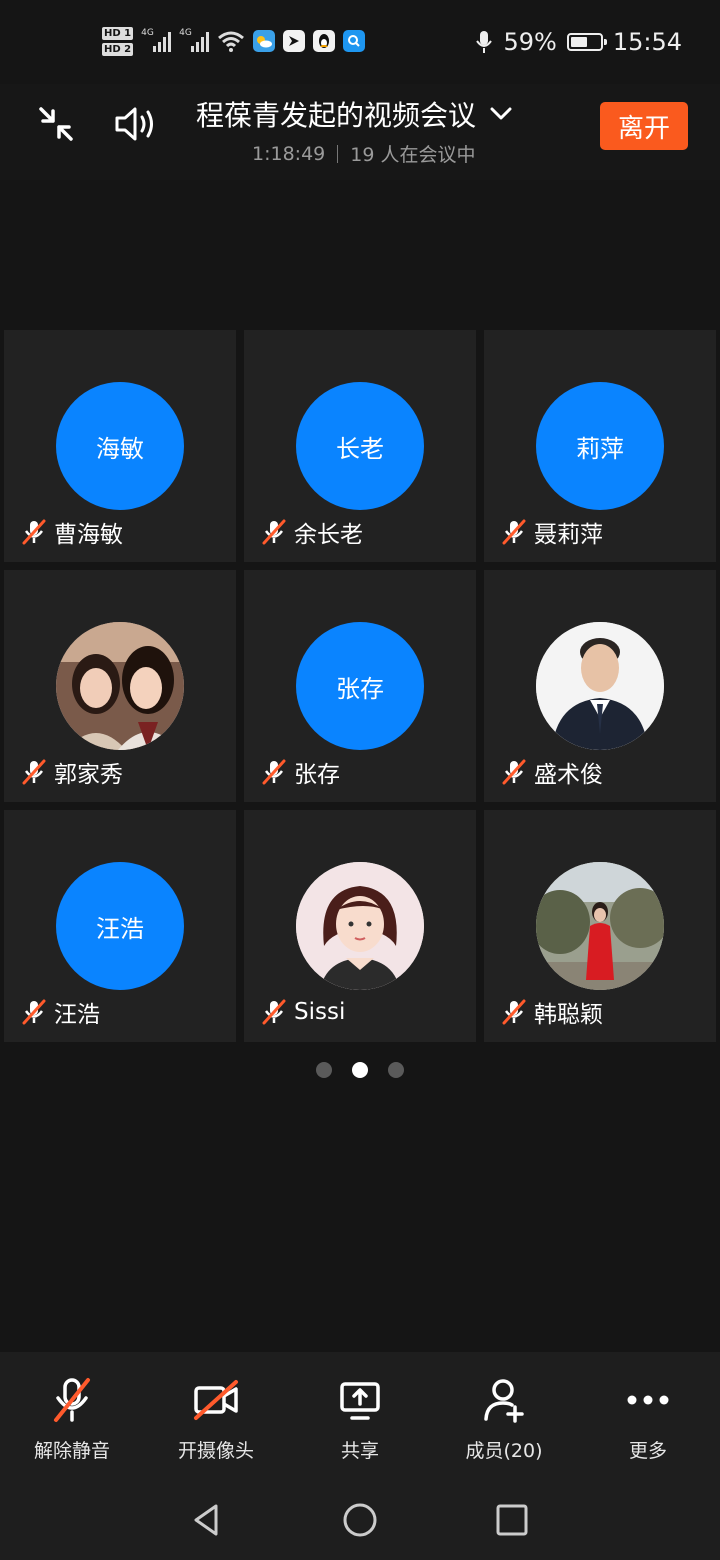 The image size is (720, 1560). Describe the element at coordinates (136, 124) in the screenshot. I see `speaker-icon` at that location.